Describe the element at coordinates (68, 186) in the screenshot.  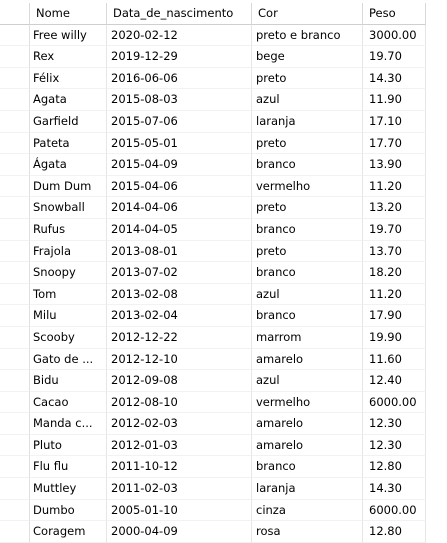
I see `cell-nome: Dum Dum` at that location.